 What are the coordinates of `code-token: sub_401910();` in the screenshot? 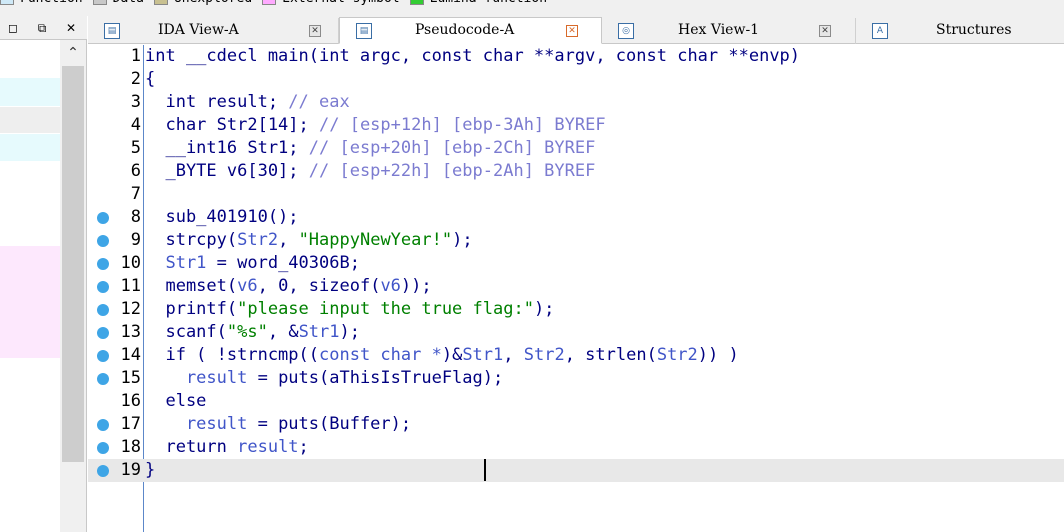 It's located at (222, 217).